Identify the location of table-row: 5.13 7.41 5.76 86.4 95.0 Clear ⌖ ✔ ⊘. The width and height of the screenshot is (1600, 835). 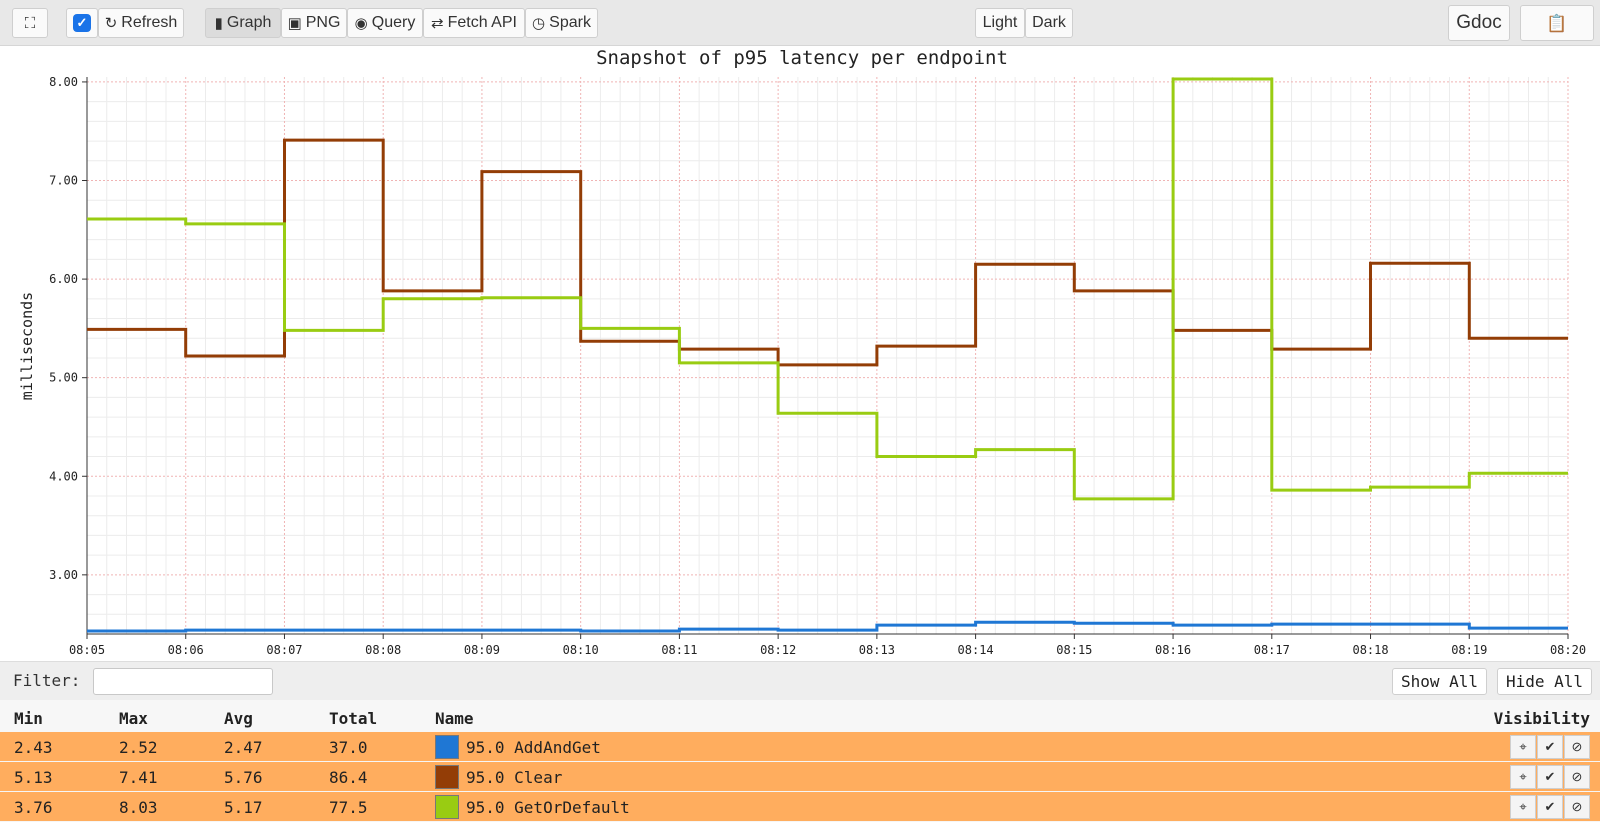
(800, 777).